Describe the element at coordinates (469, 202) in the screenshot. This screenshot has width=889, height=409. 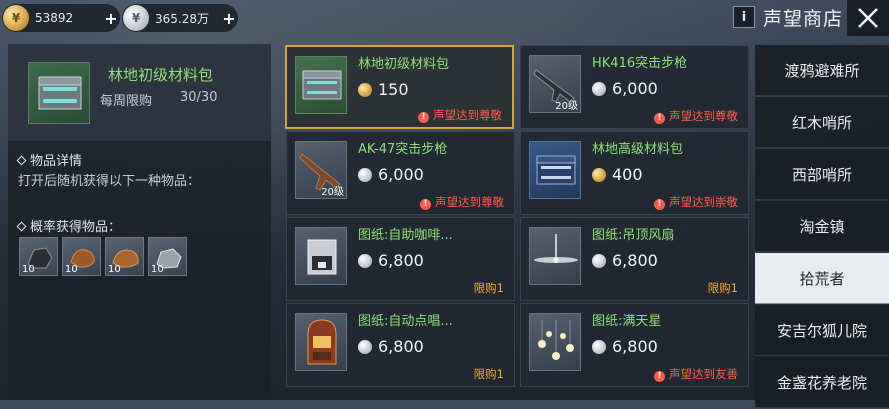
I see `requirement-text: 声望达到尊敬` at that location.